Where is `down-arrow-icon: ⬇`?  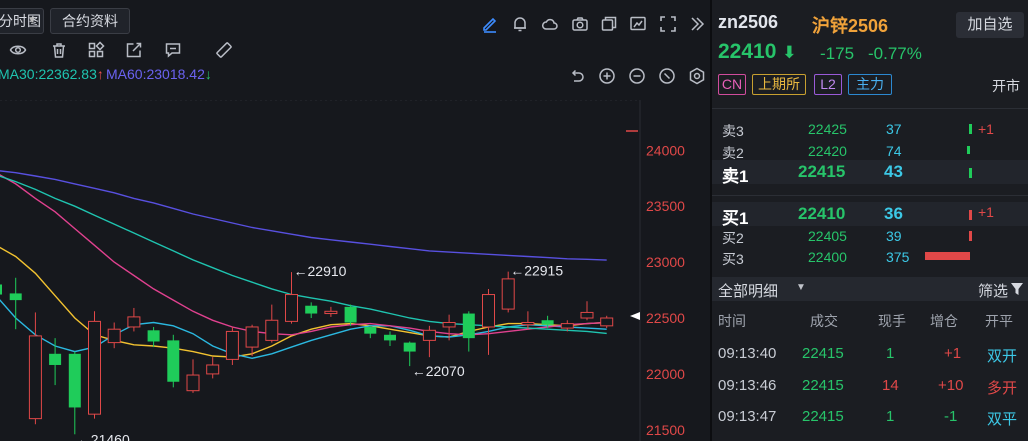 down-arrow-icon: ⬇ is located at coordinates (789, 52).